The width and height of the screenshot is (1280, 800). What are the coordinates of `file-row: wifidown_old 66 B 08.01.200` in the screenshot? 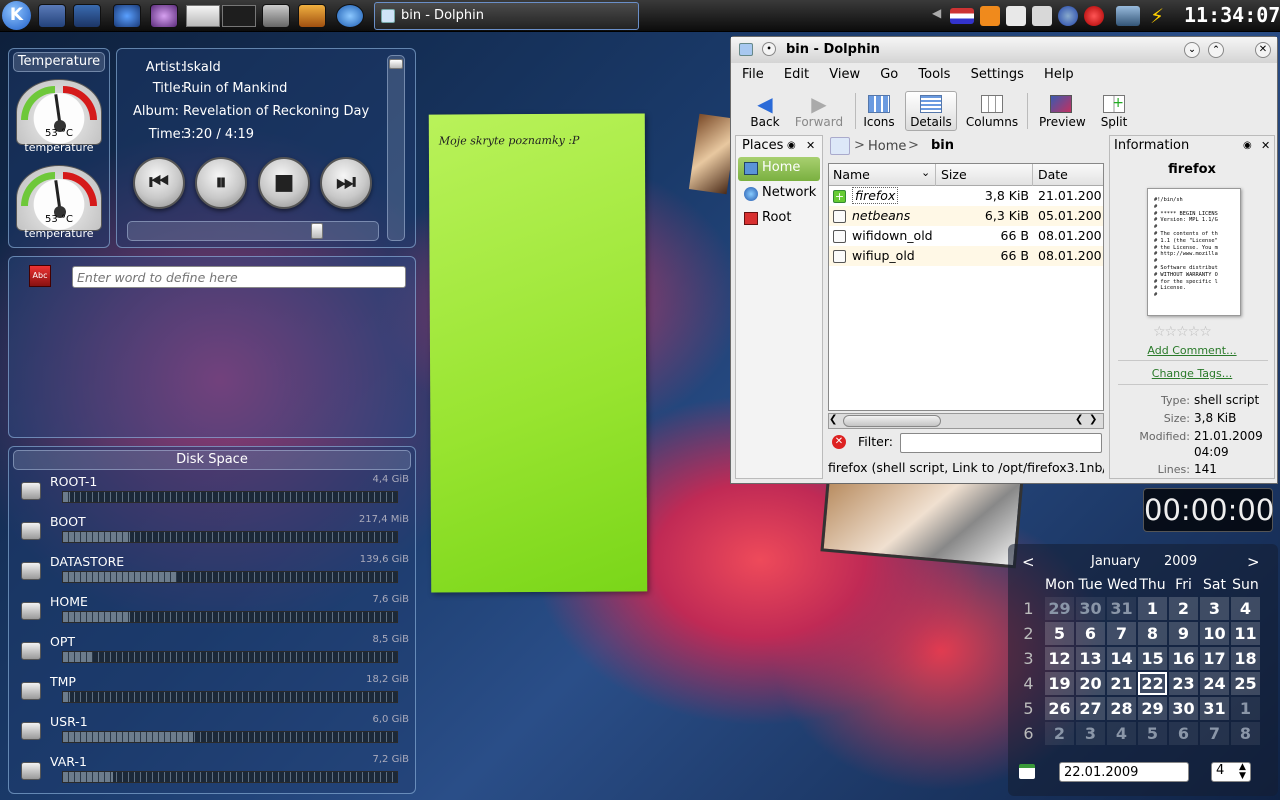 It's located at (966, 236).